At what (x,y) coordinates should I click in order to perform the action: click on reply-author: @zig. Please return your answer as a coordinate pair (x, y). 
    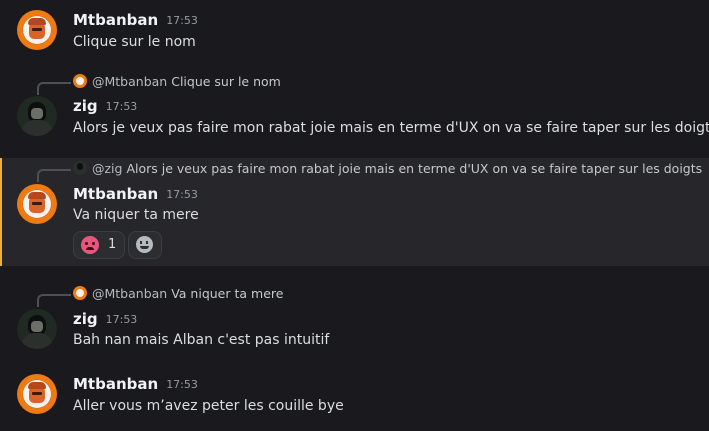
    Looking at the image, I should click on (107, 168).